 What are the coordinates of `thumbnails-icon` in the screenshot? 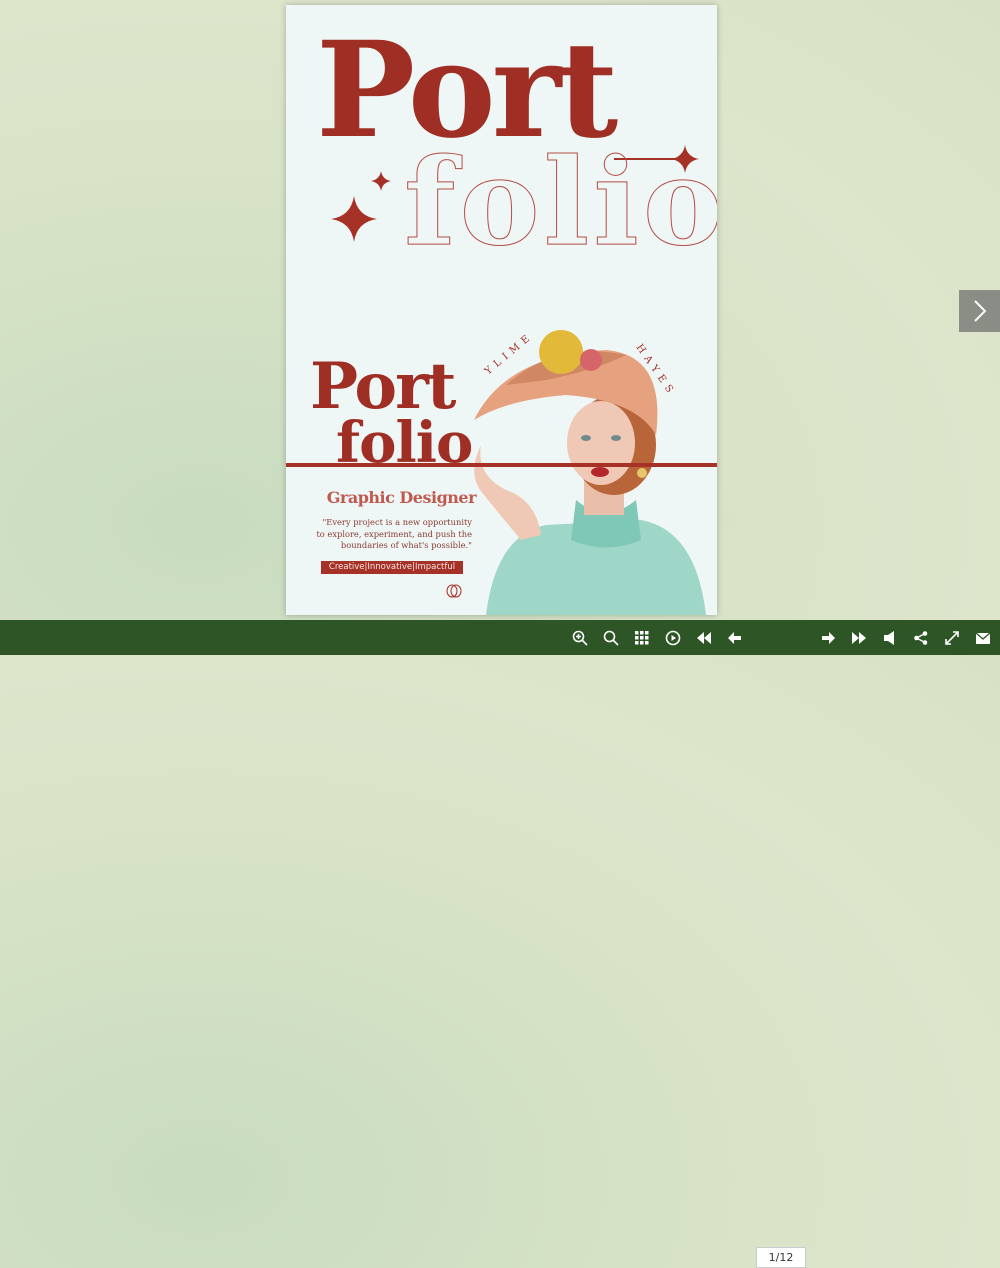 It's located at (642, 638).